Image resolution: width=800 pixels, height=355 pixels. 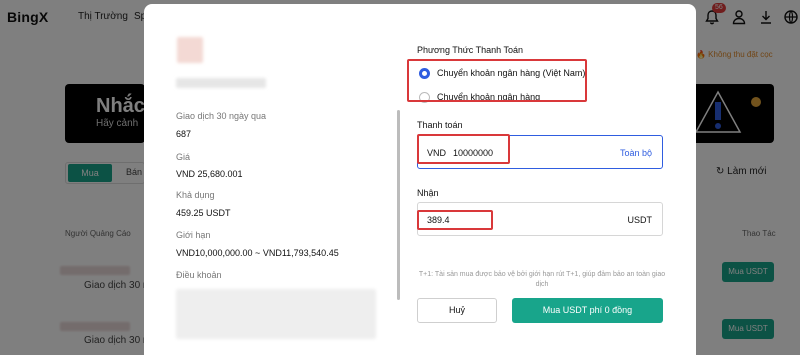 What do you see at coordinates (428, 193) in the screenshot?
I see `receive-title: Nhận` at bounding box center [428, 193].